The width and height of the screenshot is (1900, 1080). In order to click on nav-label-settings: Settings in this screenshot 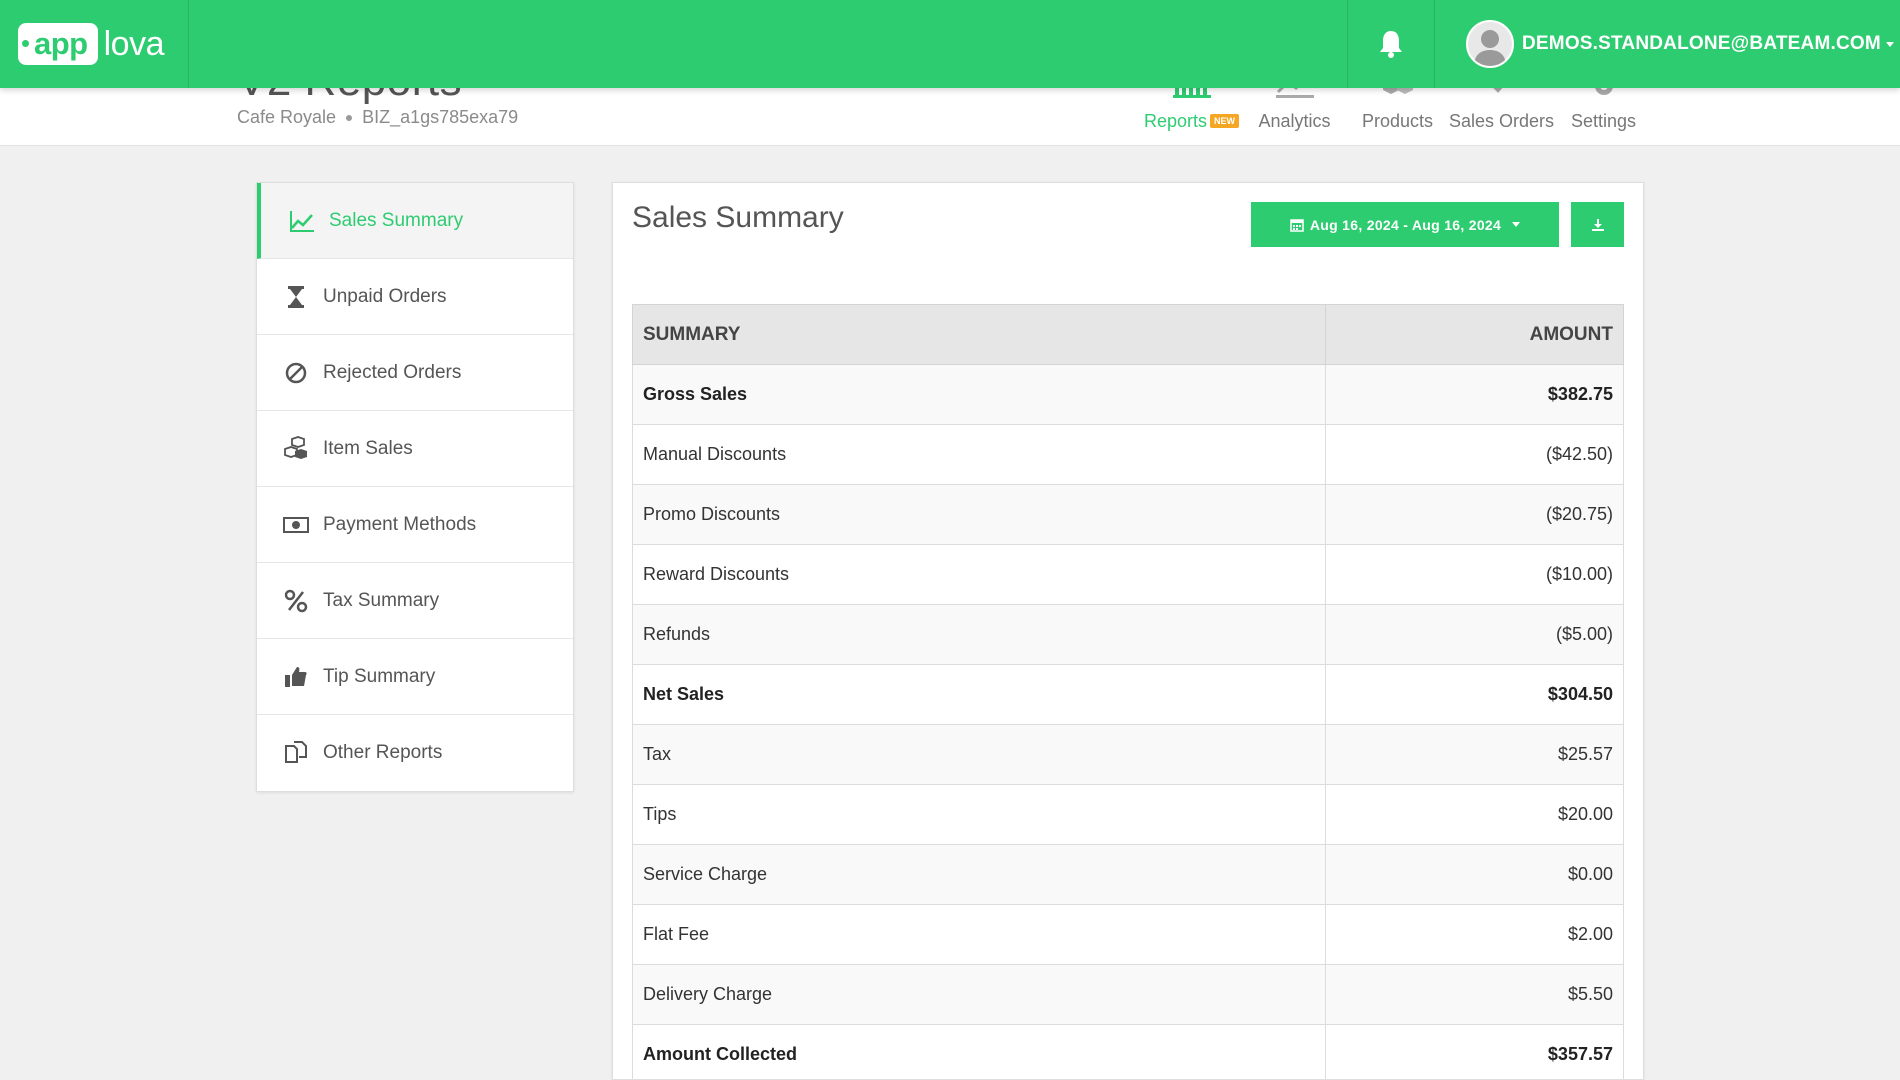, I will do `click(1603, 121)`.